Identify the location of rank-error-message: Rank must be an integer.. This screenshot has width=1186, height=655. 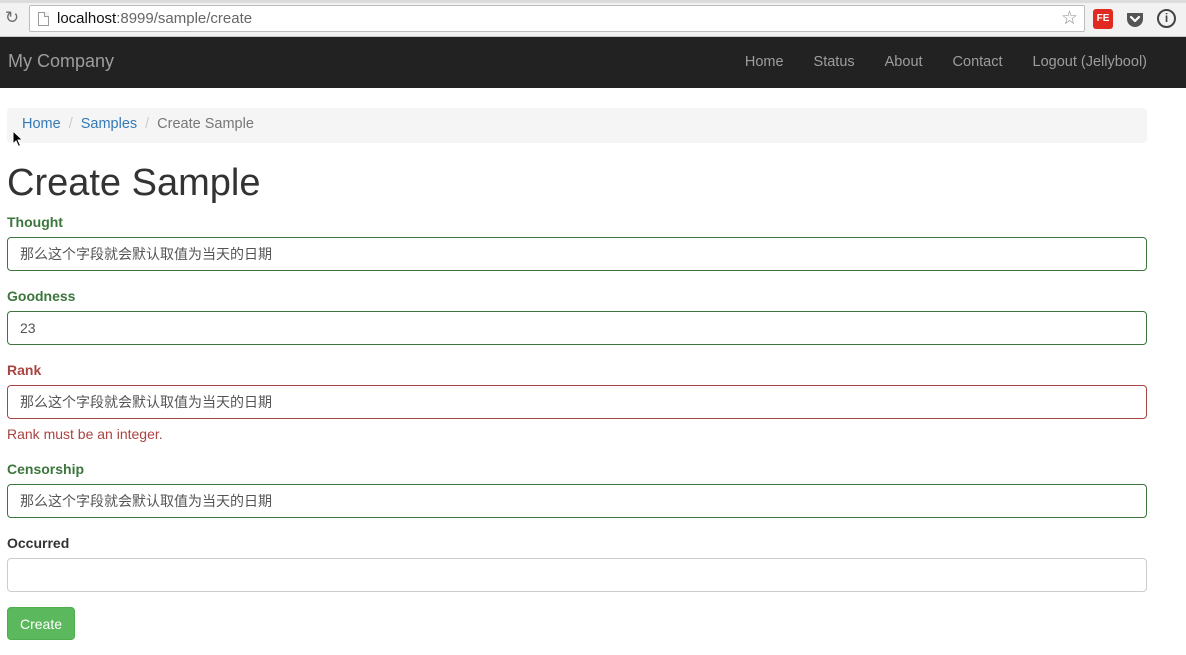
(85, 434).